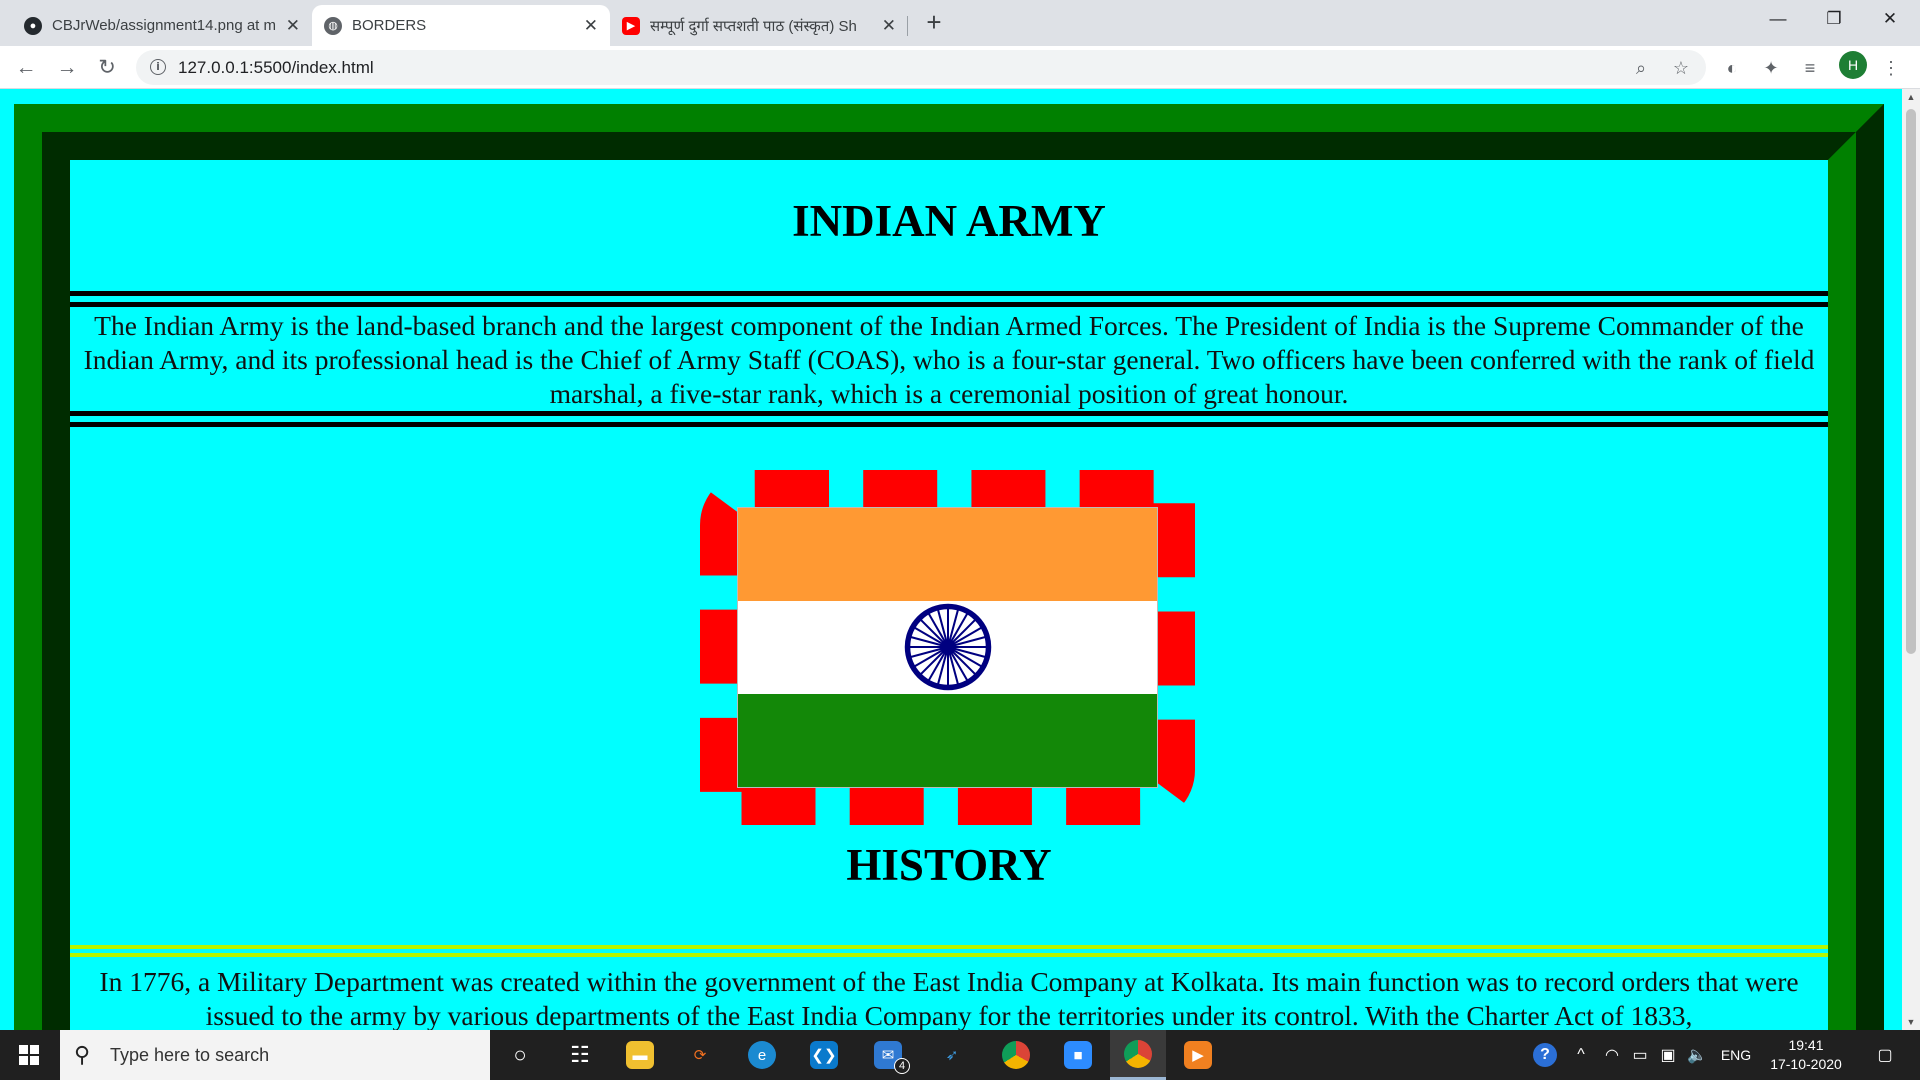 Image resolution: width=1920 pixels, height=1080 pixels. I want to click on bookmark-star-icon: ☆, so click(1681, 68).